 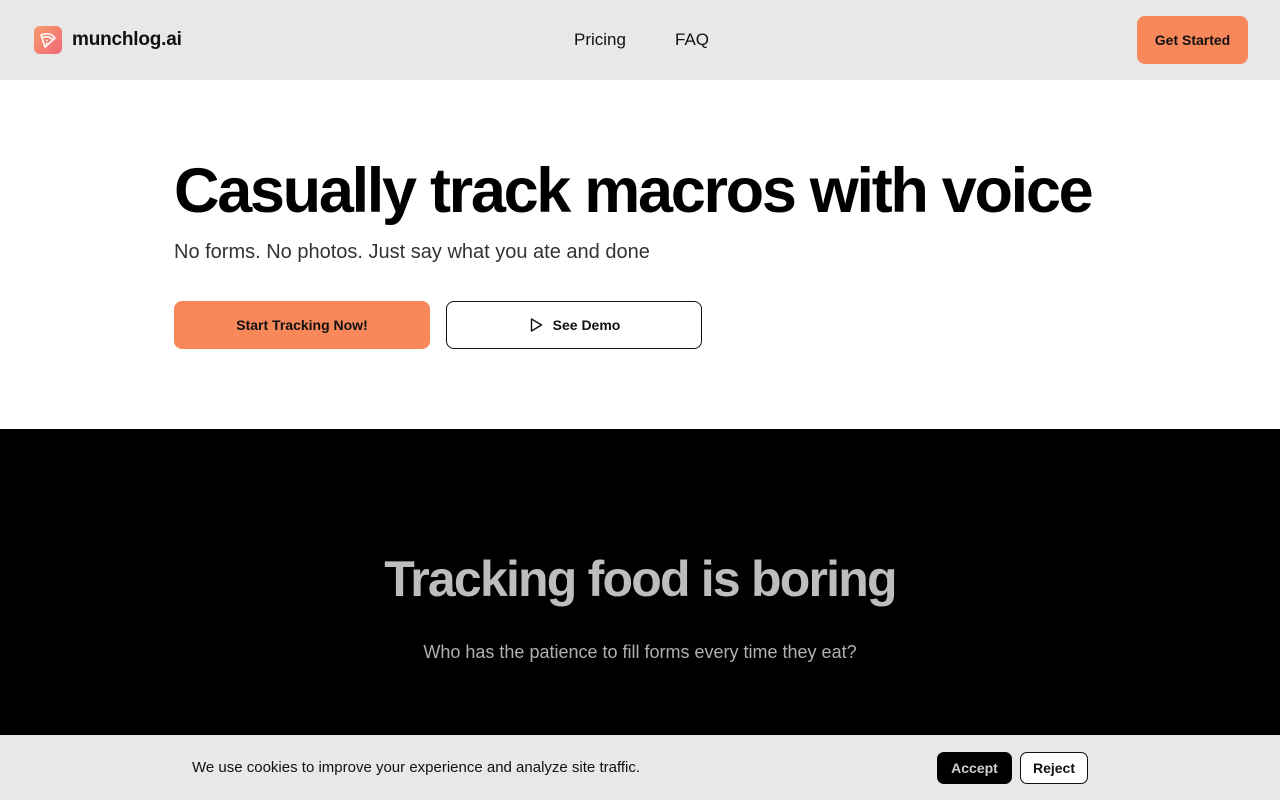 I want to click on brand-logo-link: munchlog.ai, so click(x=108, y=40).